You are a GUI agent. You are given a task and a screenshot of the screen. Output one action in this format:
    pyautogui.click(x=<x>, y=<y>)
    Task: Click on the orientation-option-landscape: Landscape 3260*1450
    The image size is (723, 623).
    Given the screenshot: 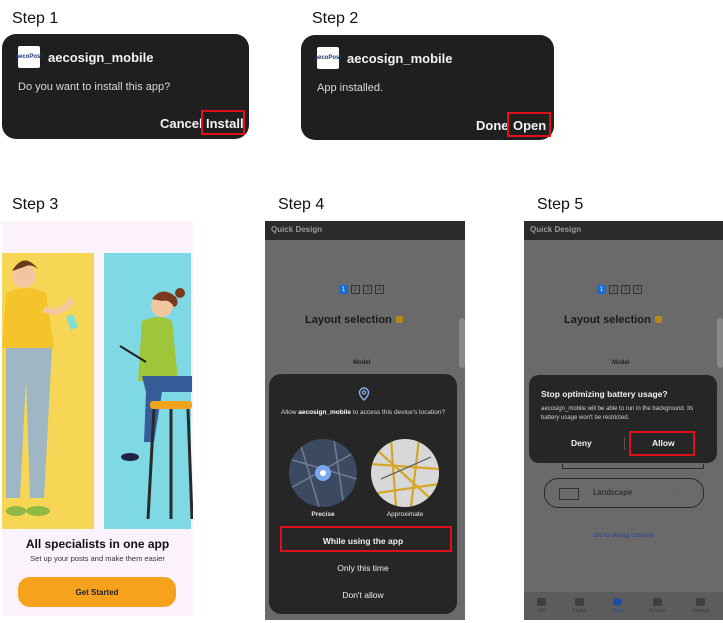 What is the action you would take?
    pyautogui.click(x=624, y=493)
    